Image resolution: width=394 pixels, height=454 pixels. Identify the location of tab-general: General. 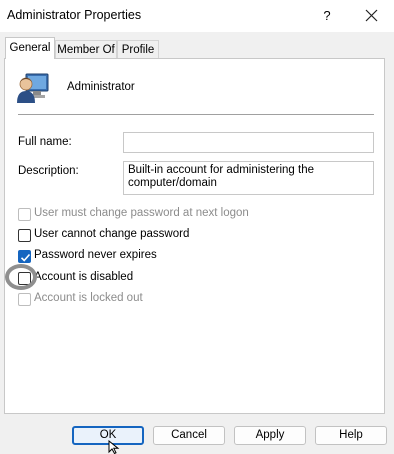
(30, 48).